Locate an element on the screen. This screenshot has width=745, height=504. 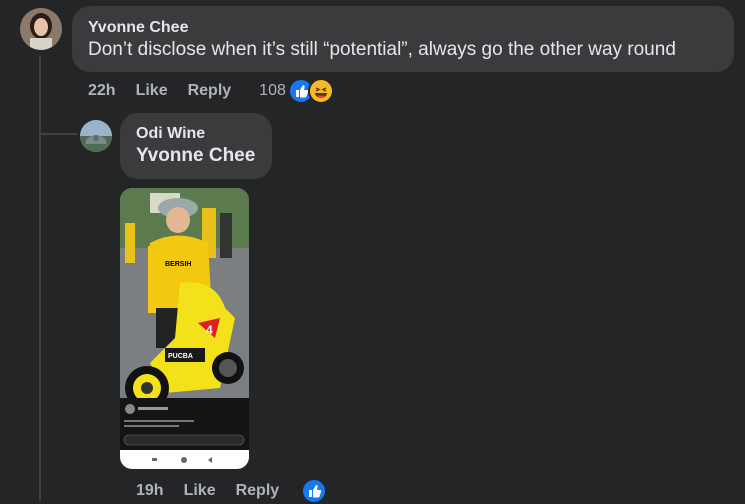
reaction-count: 108 is located at coordinates (272, 91).